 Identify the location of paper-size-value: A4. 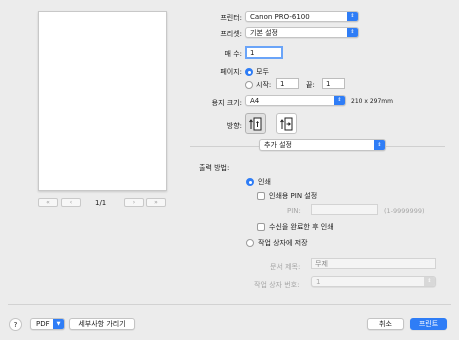
(255, 100).